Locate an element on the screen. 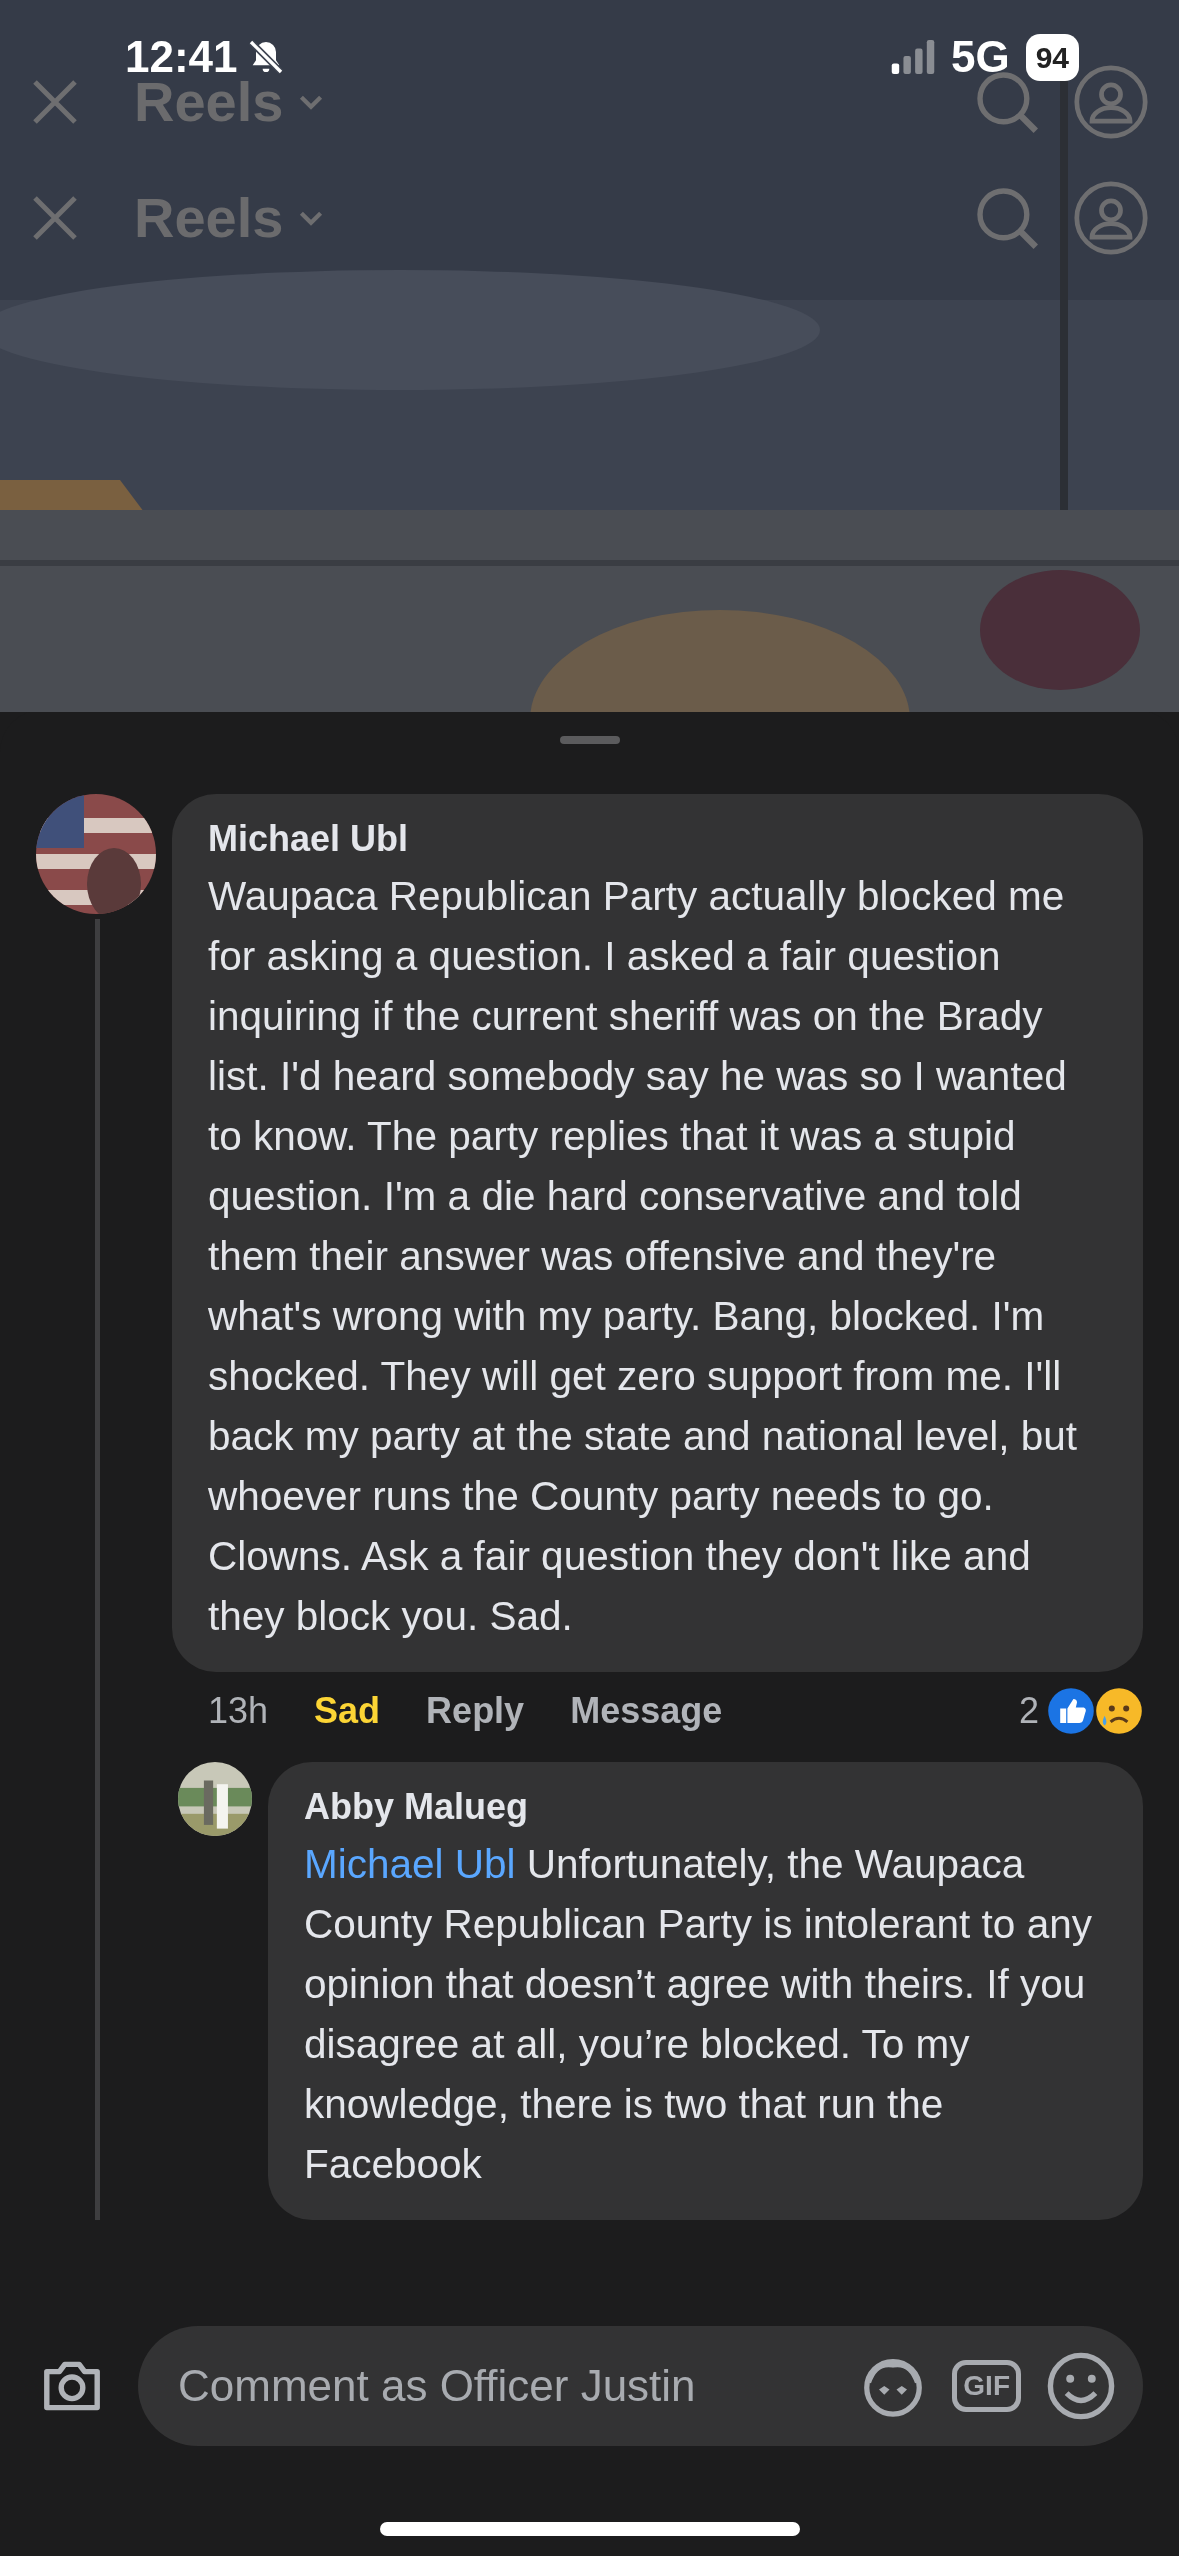 This screenshot has height=2556, width=1179. action-link: Message is located at coordinates (646, 1711).